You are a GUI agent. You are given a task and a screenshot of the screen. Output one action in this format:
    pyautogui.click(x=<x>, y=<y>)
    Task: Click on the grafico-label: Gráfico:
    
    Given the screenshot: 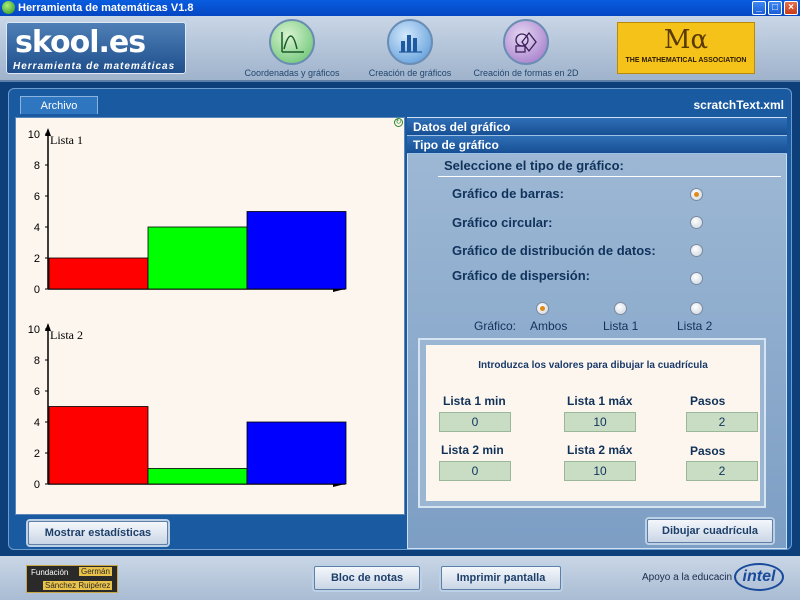 What is the action you would take?
    pyautogui.click(x=495, y=326)
    